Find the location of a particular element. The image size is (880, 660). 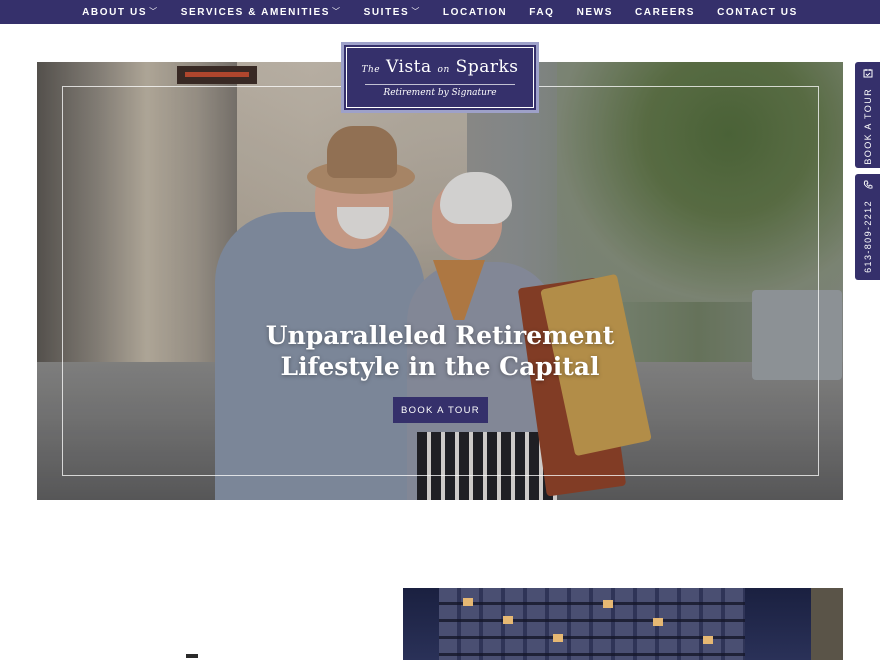

nav-item-label: ABOUT US is located at coordinates (115, 12).